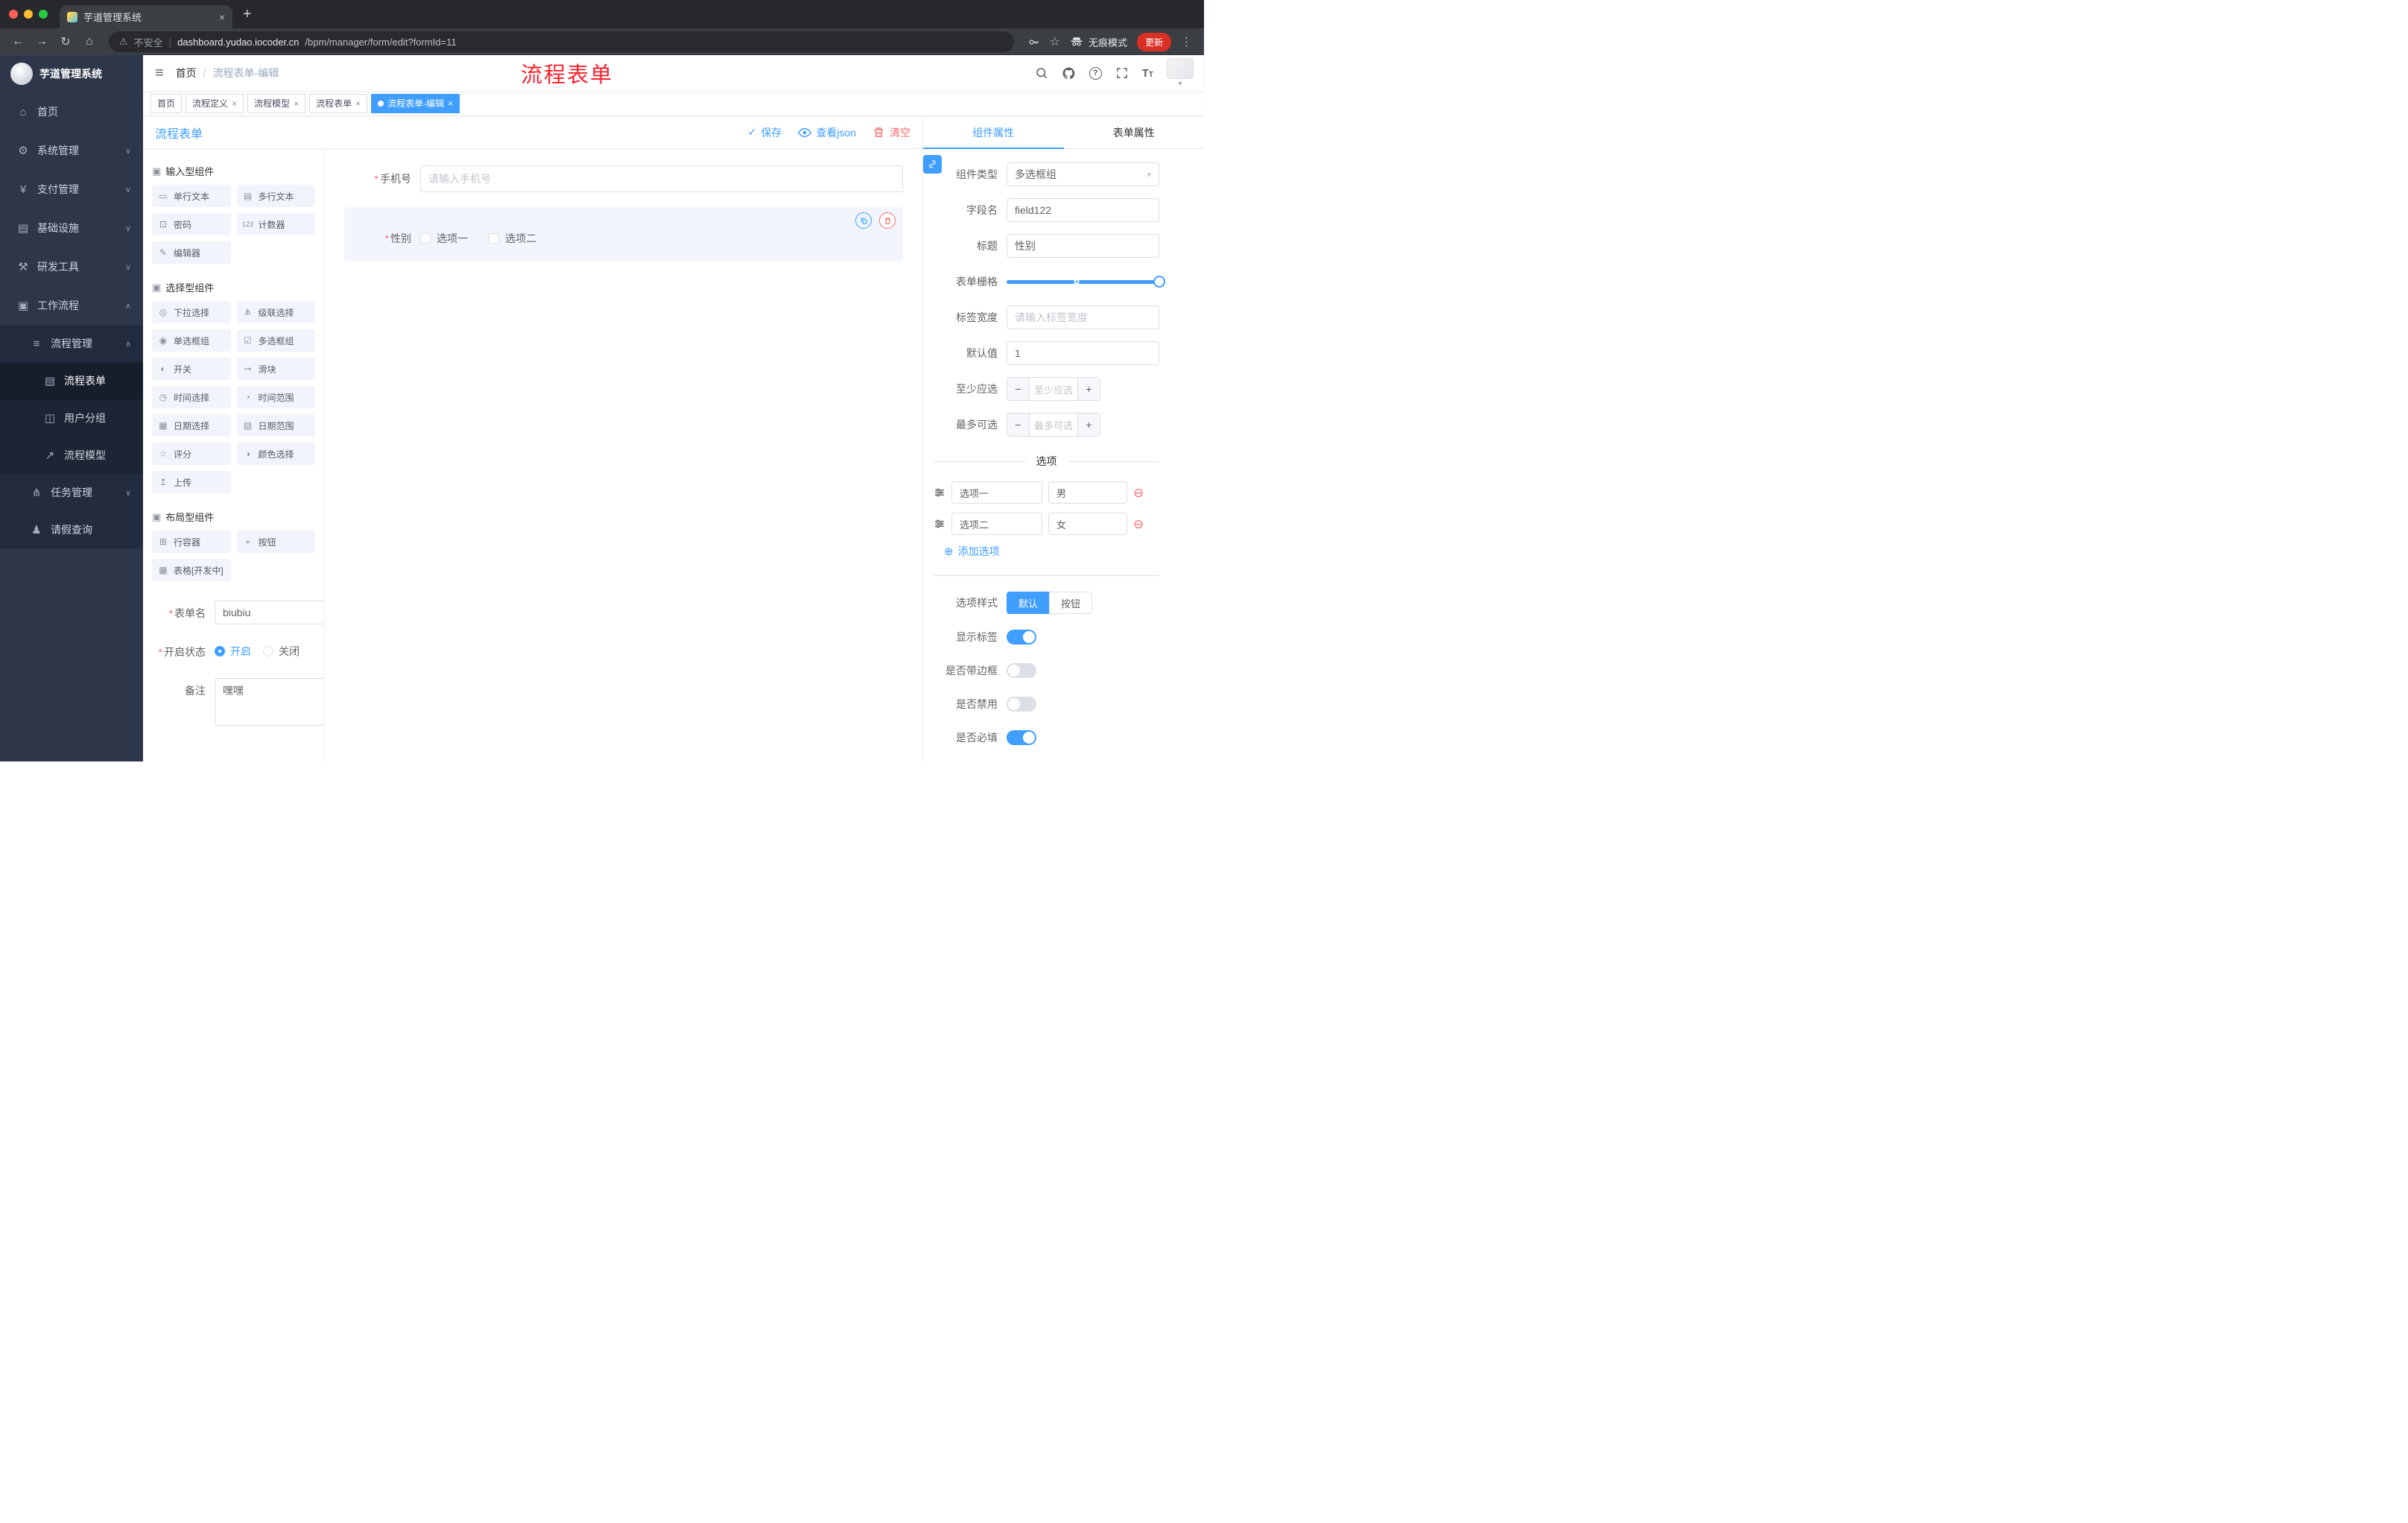  What do you see at coordinates (191, 312) in the screenshot?
I see `palette-item-select: ◎ 下拉选择` at bounding box center [191, 312].